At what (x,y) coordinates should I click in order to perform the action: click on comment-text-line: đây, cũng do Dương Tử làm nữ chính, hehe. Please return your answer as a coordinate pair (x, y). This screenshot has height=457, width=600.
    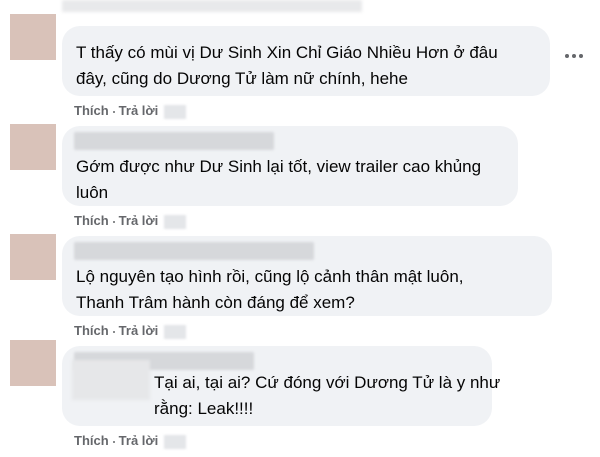
    Looking at the image, I should click on (242, 78).